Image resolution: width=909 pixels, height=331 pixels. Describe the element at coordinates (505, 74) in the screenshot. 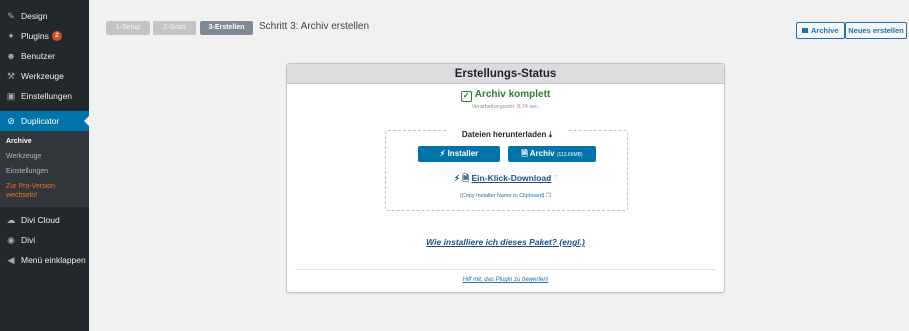

I see `panel-title: Erstellungs-Status` at that location.